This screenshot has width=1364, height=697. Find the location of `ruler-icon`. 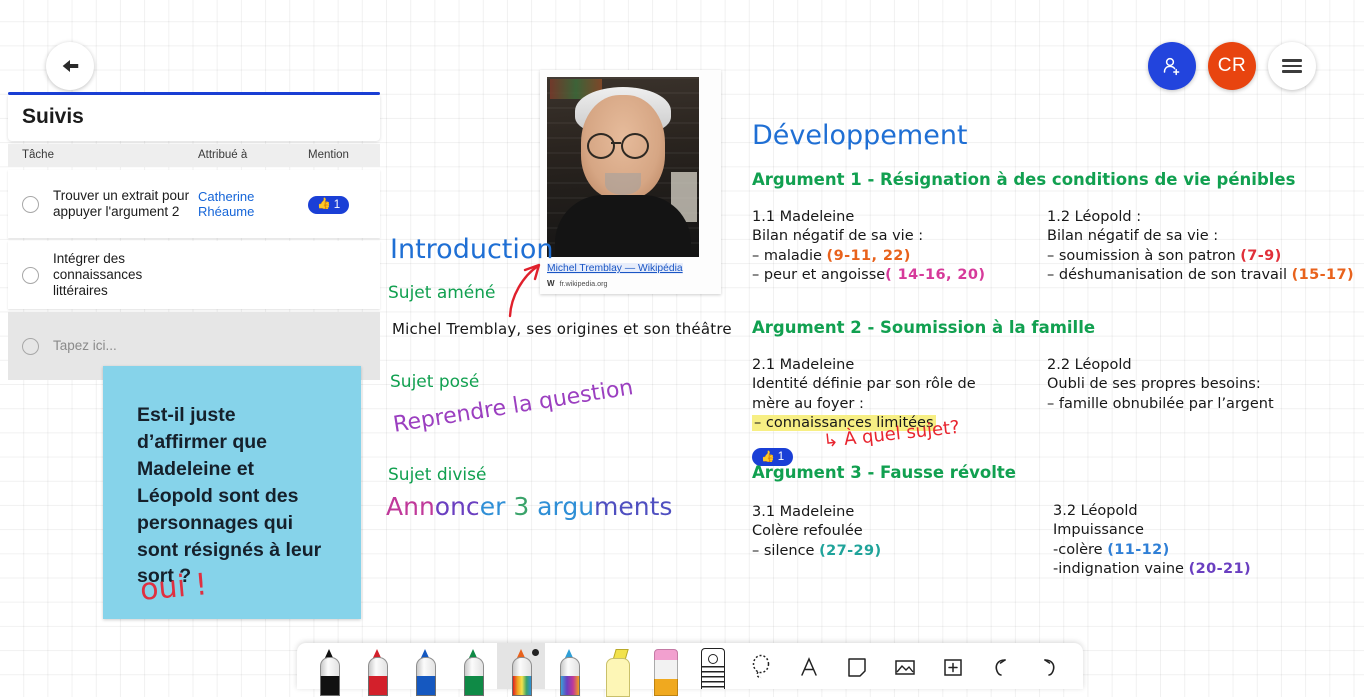

ruler-icon is located at coordinates (713, 668).